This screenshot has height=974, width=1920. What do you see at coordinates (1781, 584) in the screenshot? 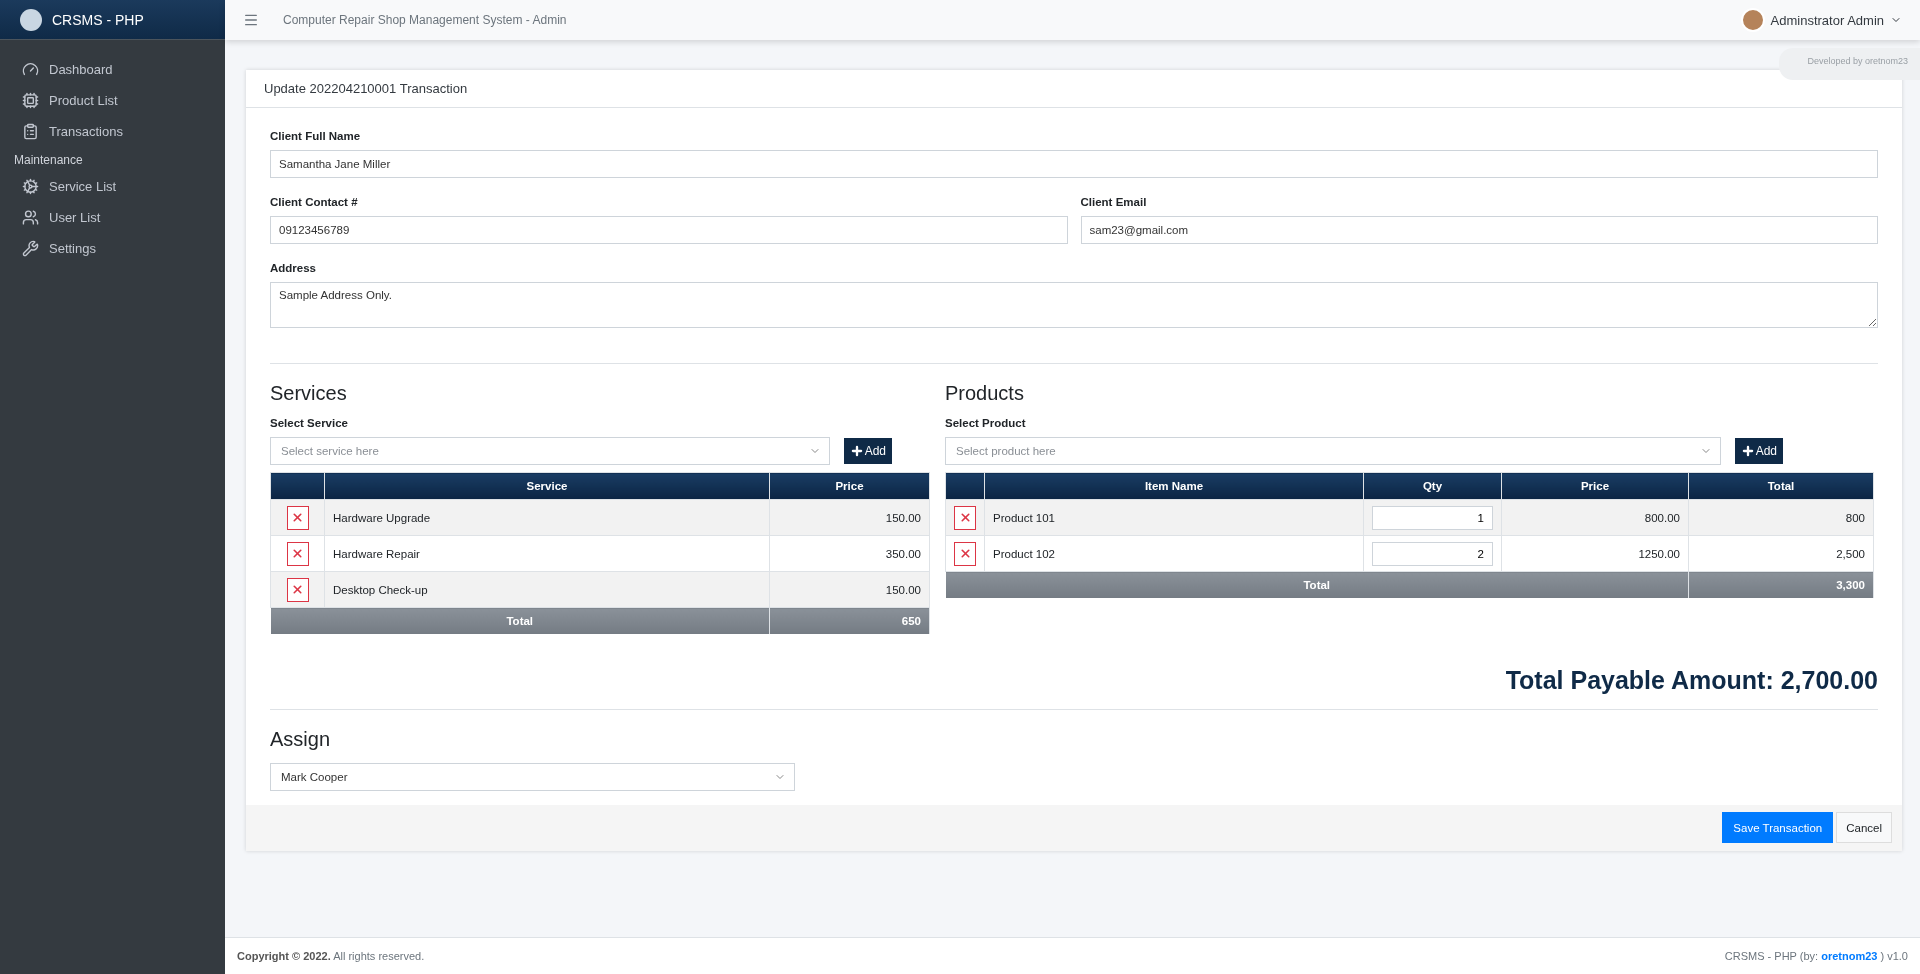
I see `total-value: 3,300` at bounding box center [1781, 584].